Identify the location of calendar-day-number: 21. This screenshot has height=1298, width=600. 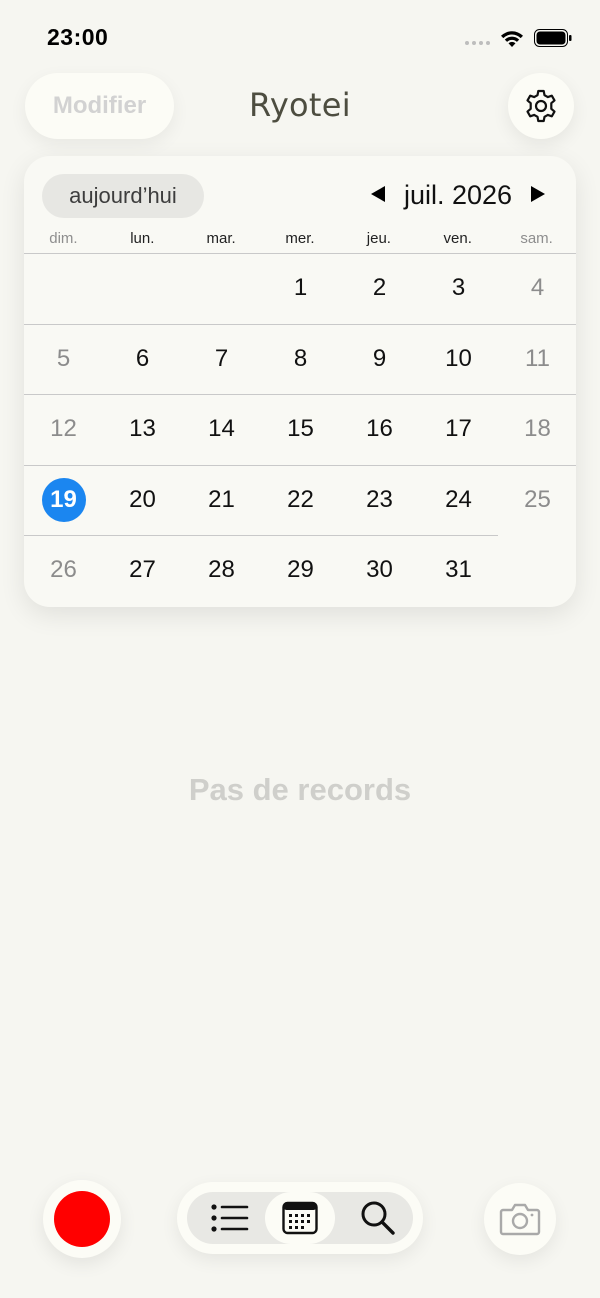
(221, 499).